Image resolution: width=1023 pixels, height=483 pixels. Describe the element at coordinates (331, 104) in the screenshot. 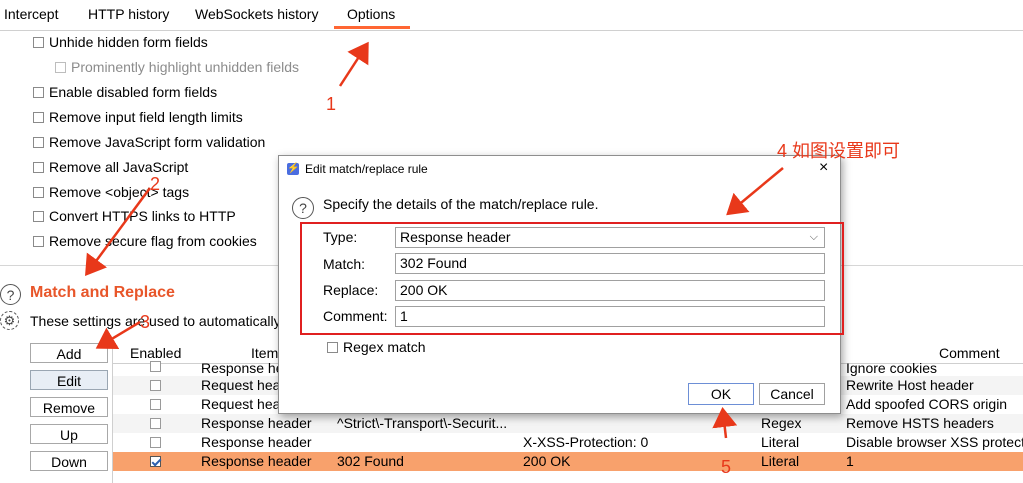

I see `annotation-step-1: 1` at that location.